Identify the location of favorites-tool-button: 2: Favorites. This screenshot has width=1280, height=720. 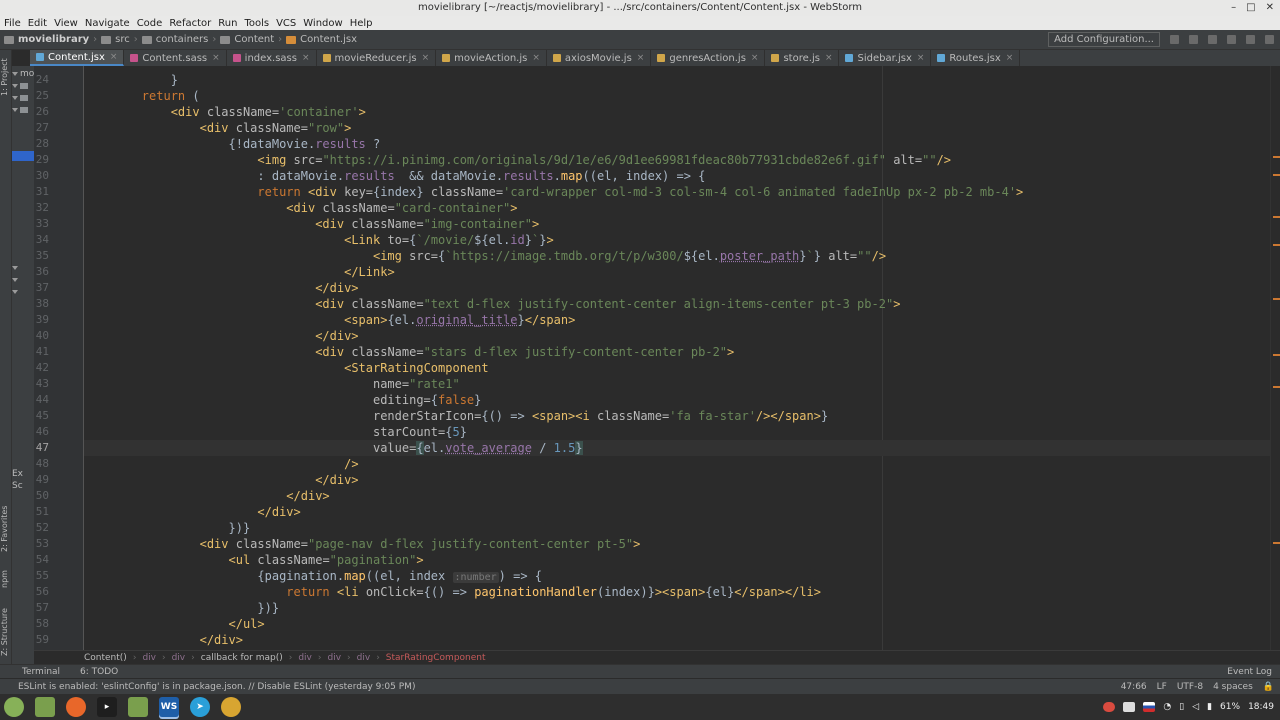
(6, 529).